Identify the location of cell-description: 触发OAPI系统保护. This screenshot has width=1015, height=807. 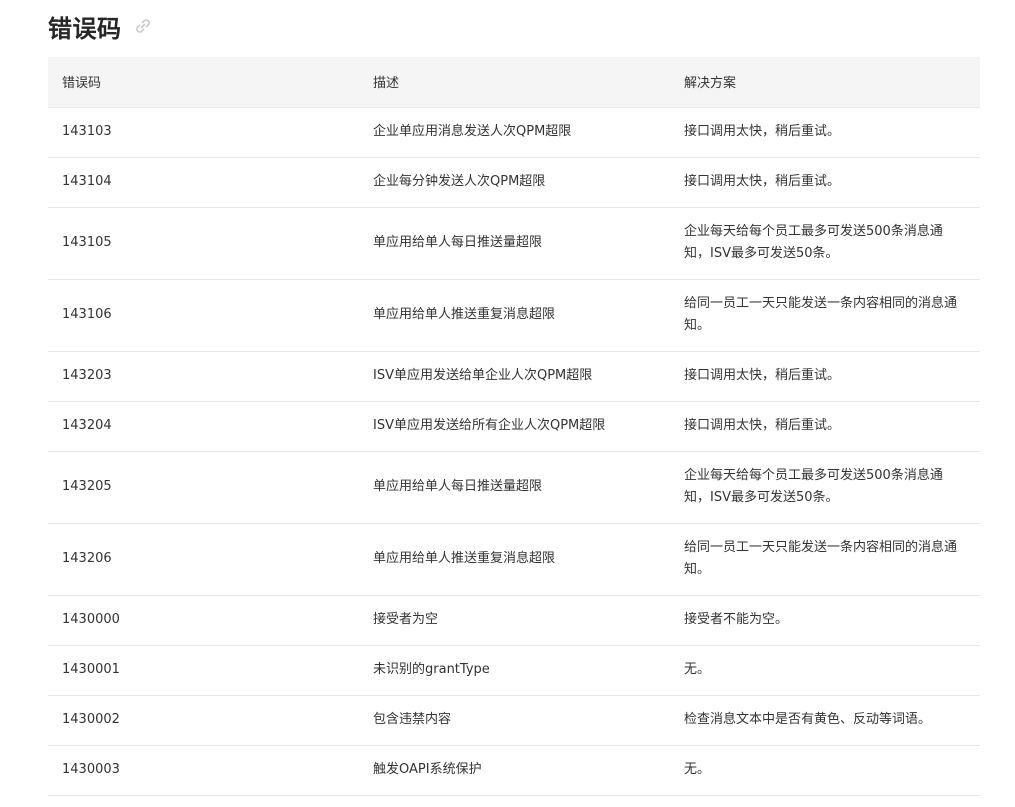
(514, 770).